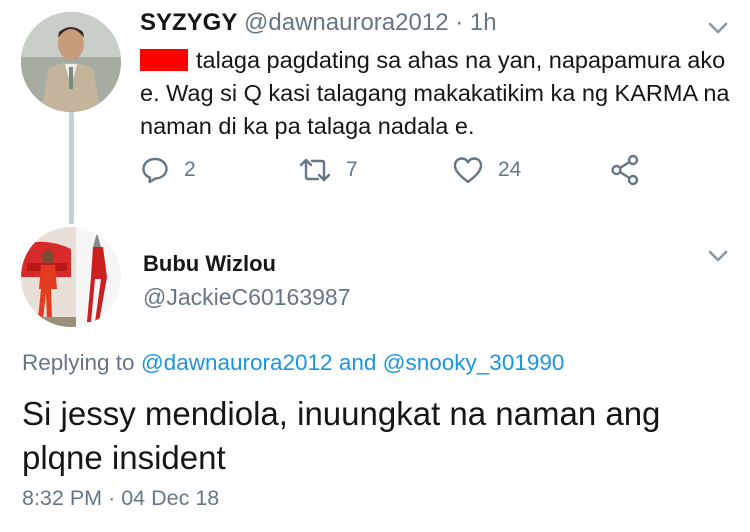 This screenshot has height=532, width=750. I want to click on tweet-actions: 2 7 24, so click(400, 170).